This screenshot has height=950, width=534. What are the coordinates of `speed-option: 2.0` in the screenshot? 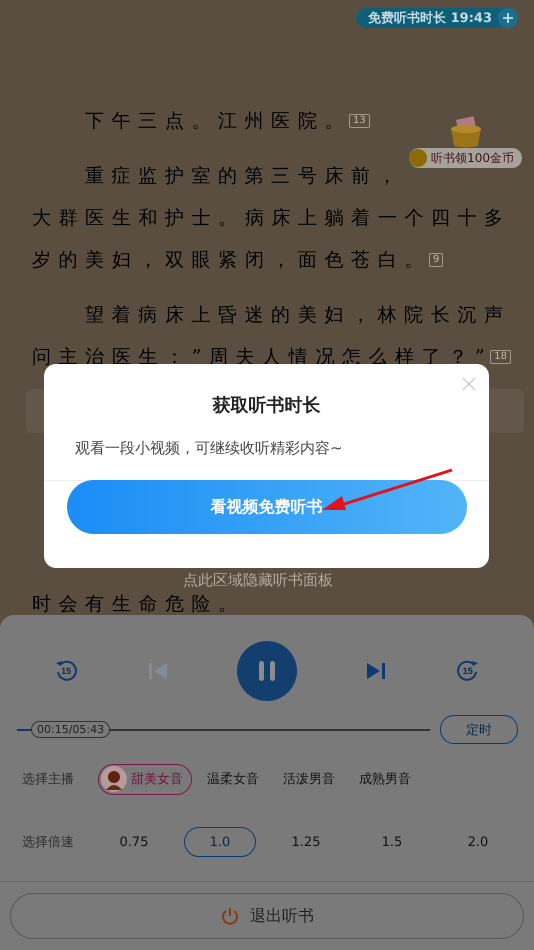 It's located at (478, 842).